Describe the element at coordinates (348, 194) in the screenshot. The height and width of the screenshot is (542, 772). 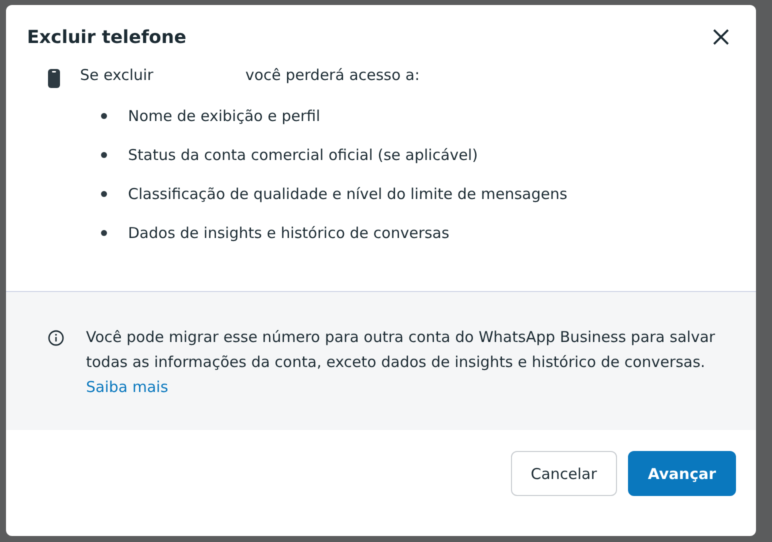
I see `list-item: Classificação de qualidade e nível do limite de mensagens` at that location.